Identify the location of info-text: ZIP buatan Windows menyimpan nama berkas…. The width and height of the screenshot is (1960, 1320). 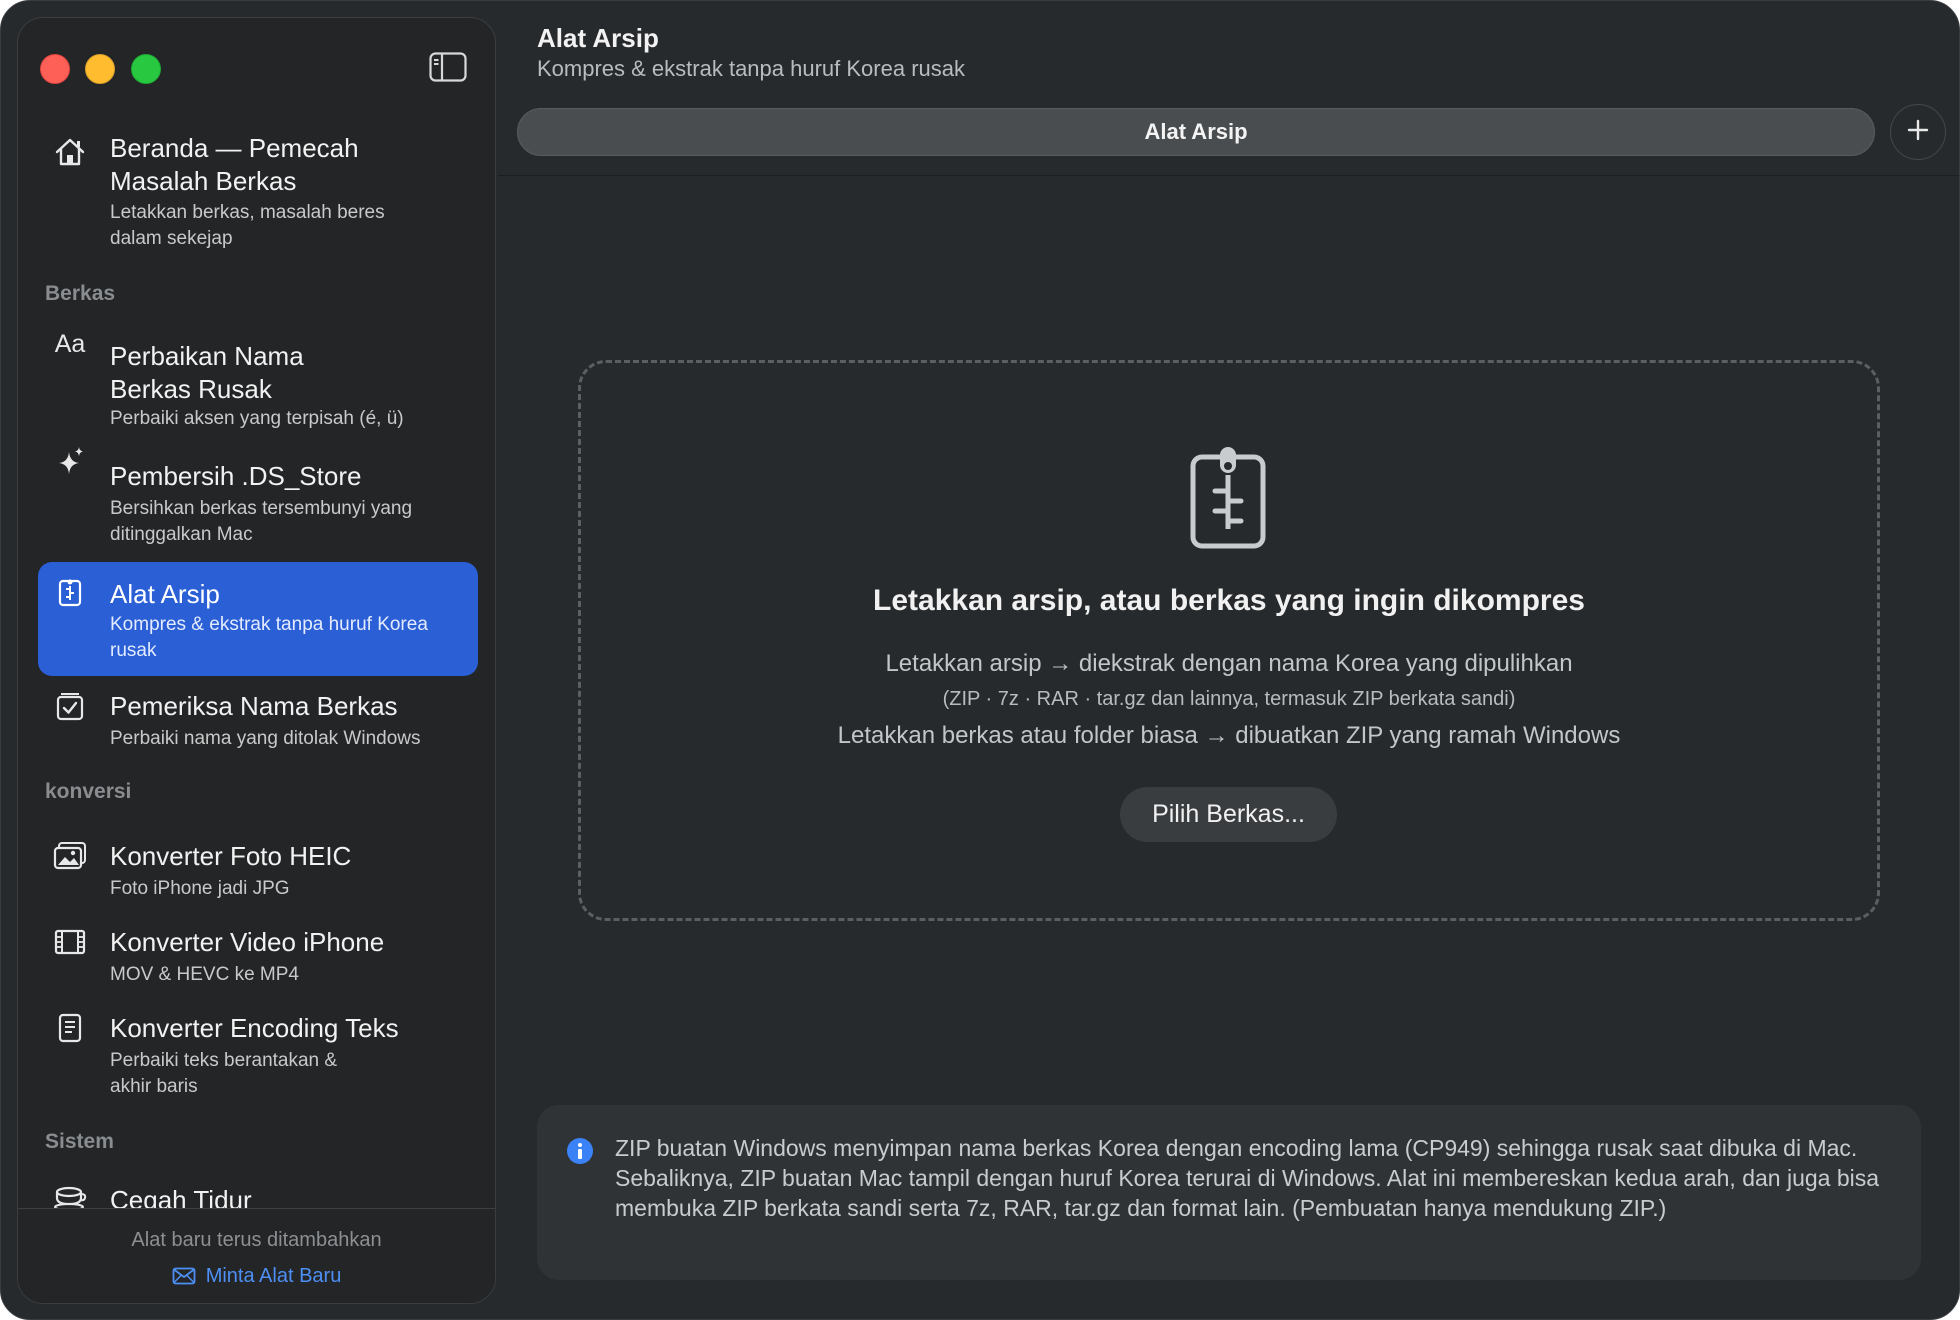
(1247, 1178).